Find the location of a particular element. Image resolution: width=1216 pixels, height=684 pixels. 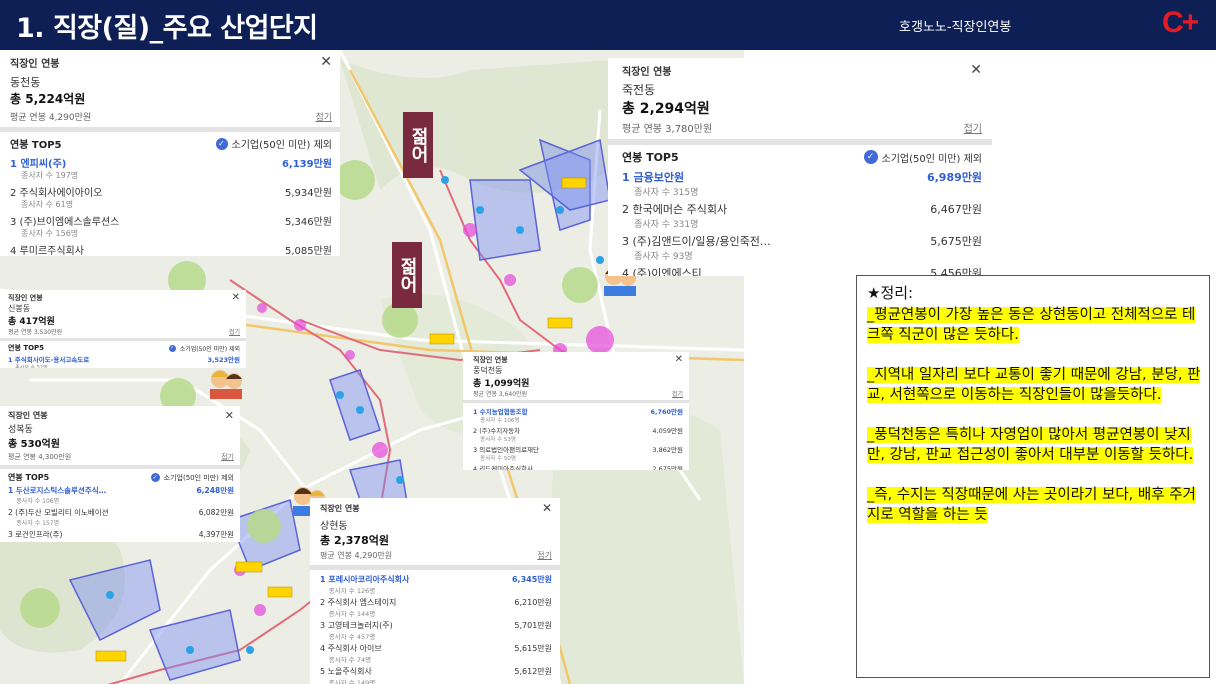

total-amount: 총 1,099억원 is located at coordinates (501, 384).